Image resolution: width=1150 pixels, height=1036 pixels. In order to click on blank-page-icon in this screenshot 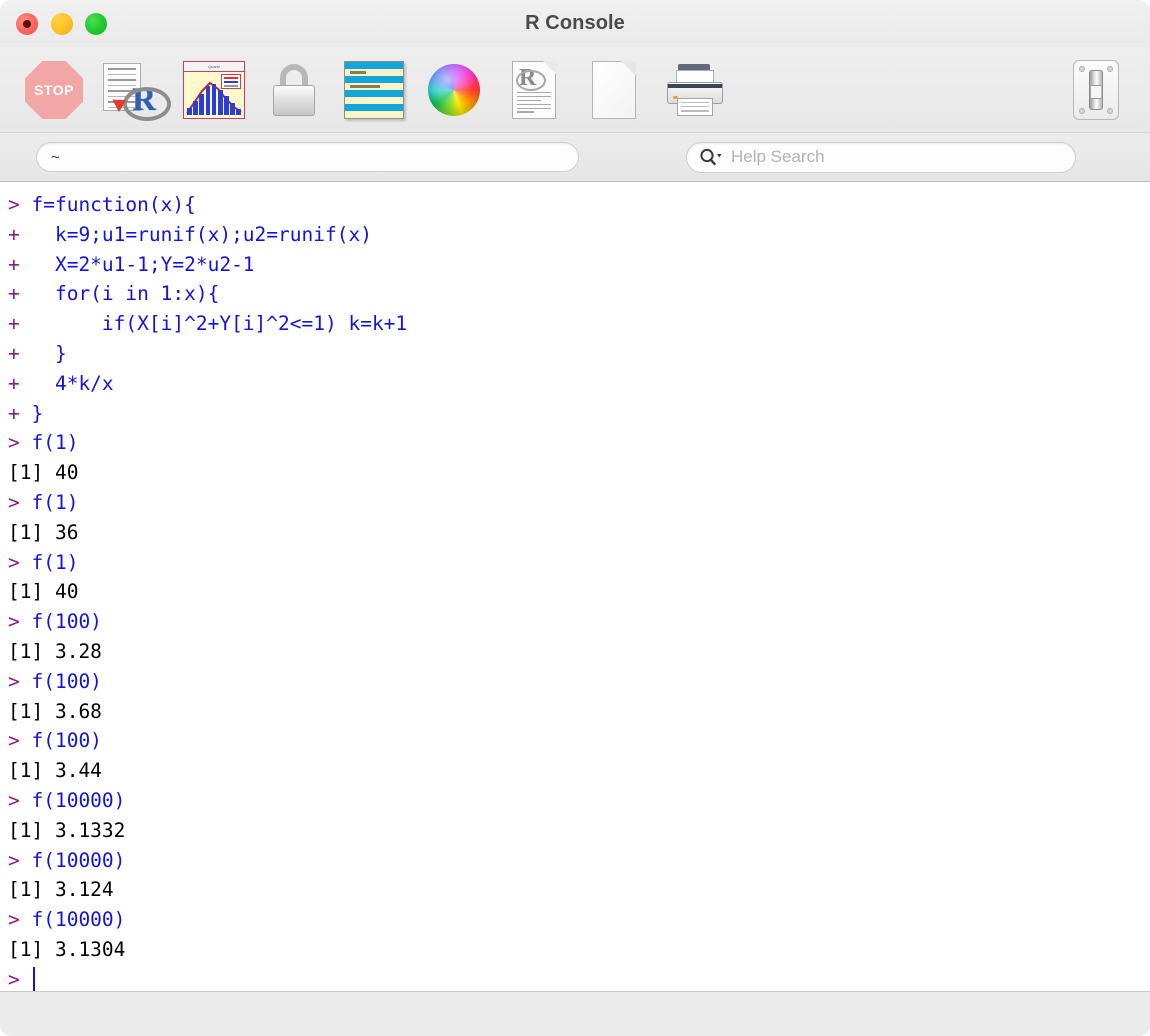, I will do `click(614, 90)`.